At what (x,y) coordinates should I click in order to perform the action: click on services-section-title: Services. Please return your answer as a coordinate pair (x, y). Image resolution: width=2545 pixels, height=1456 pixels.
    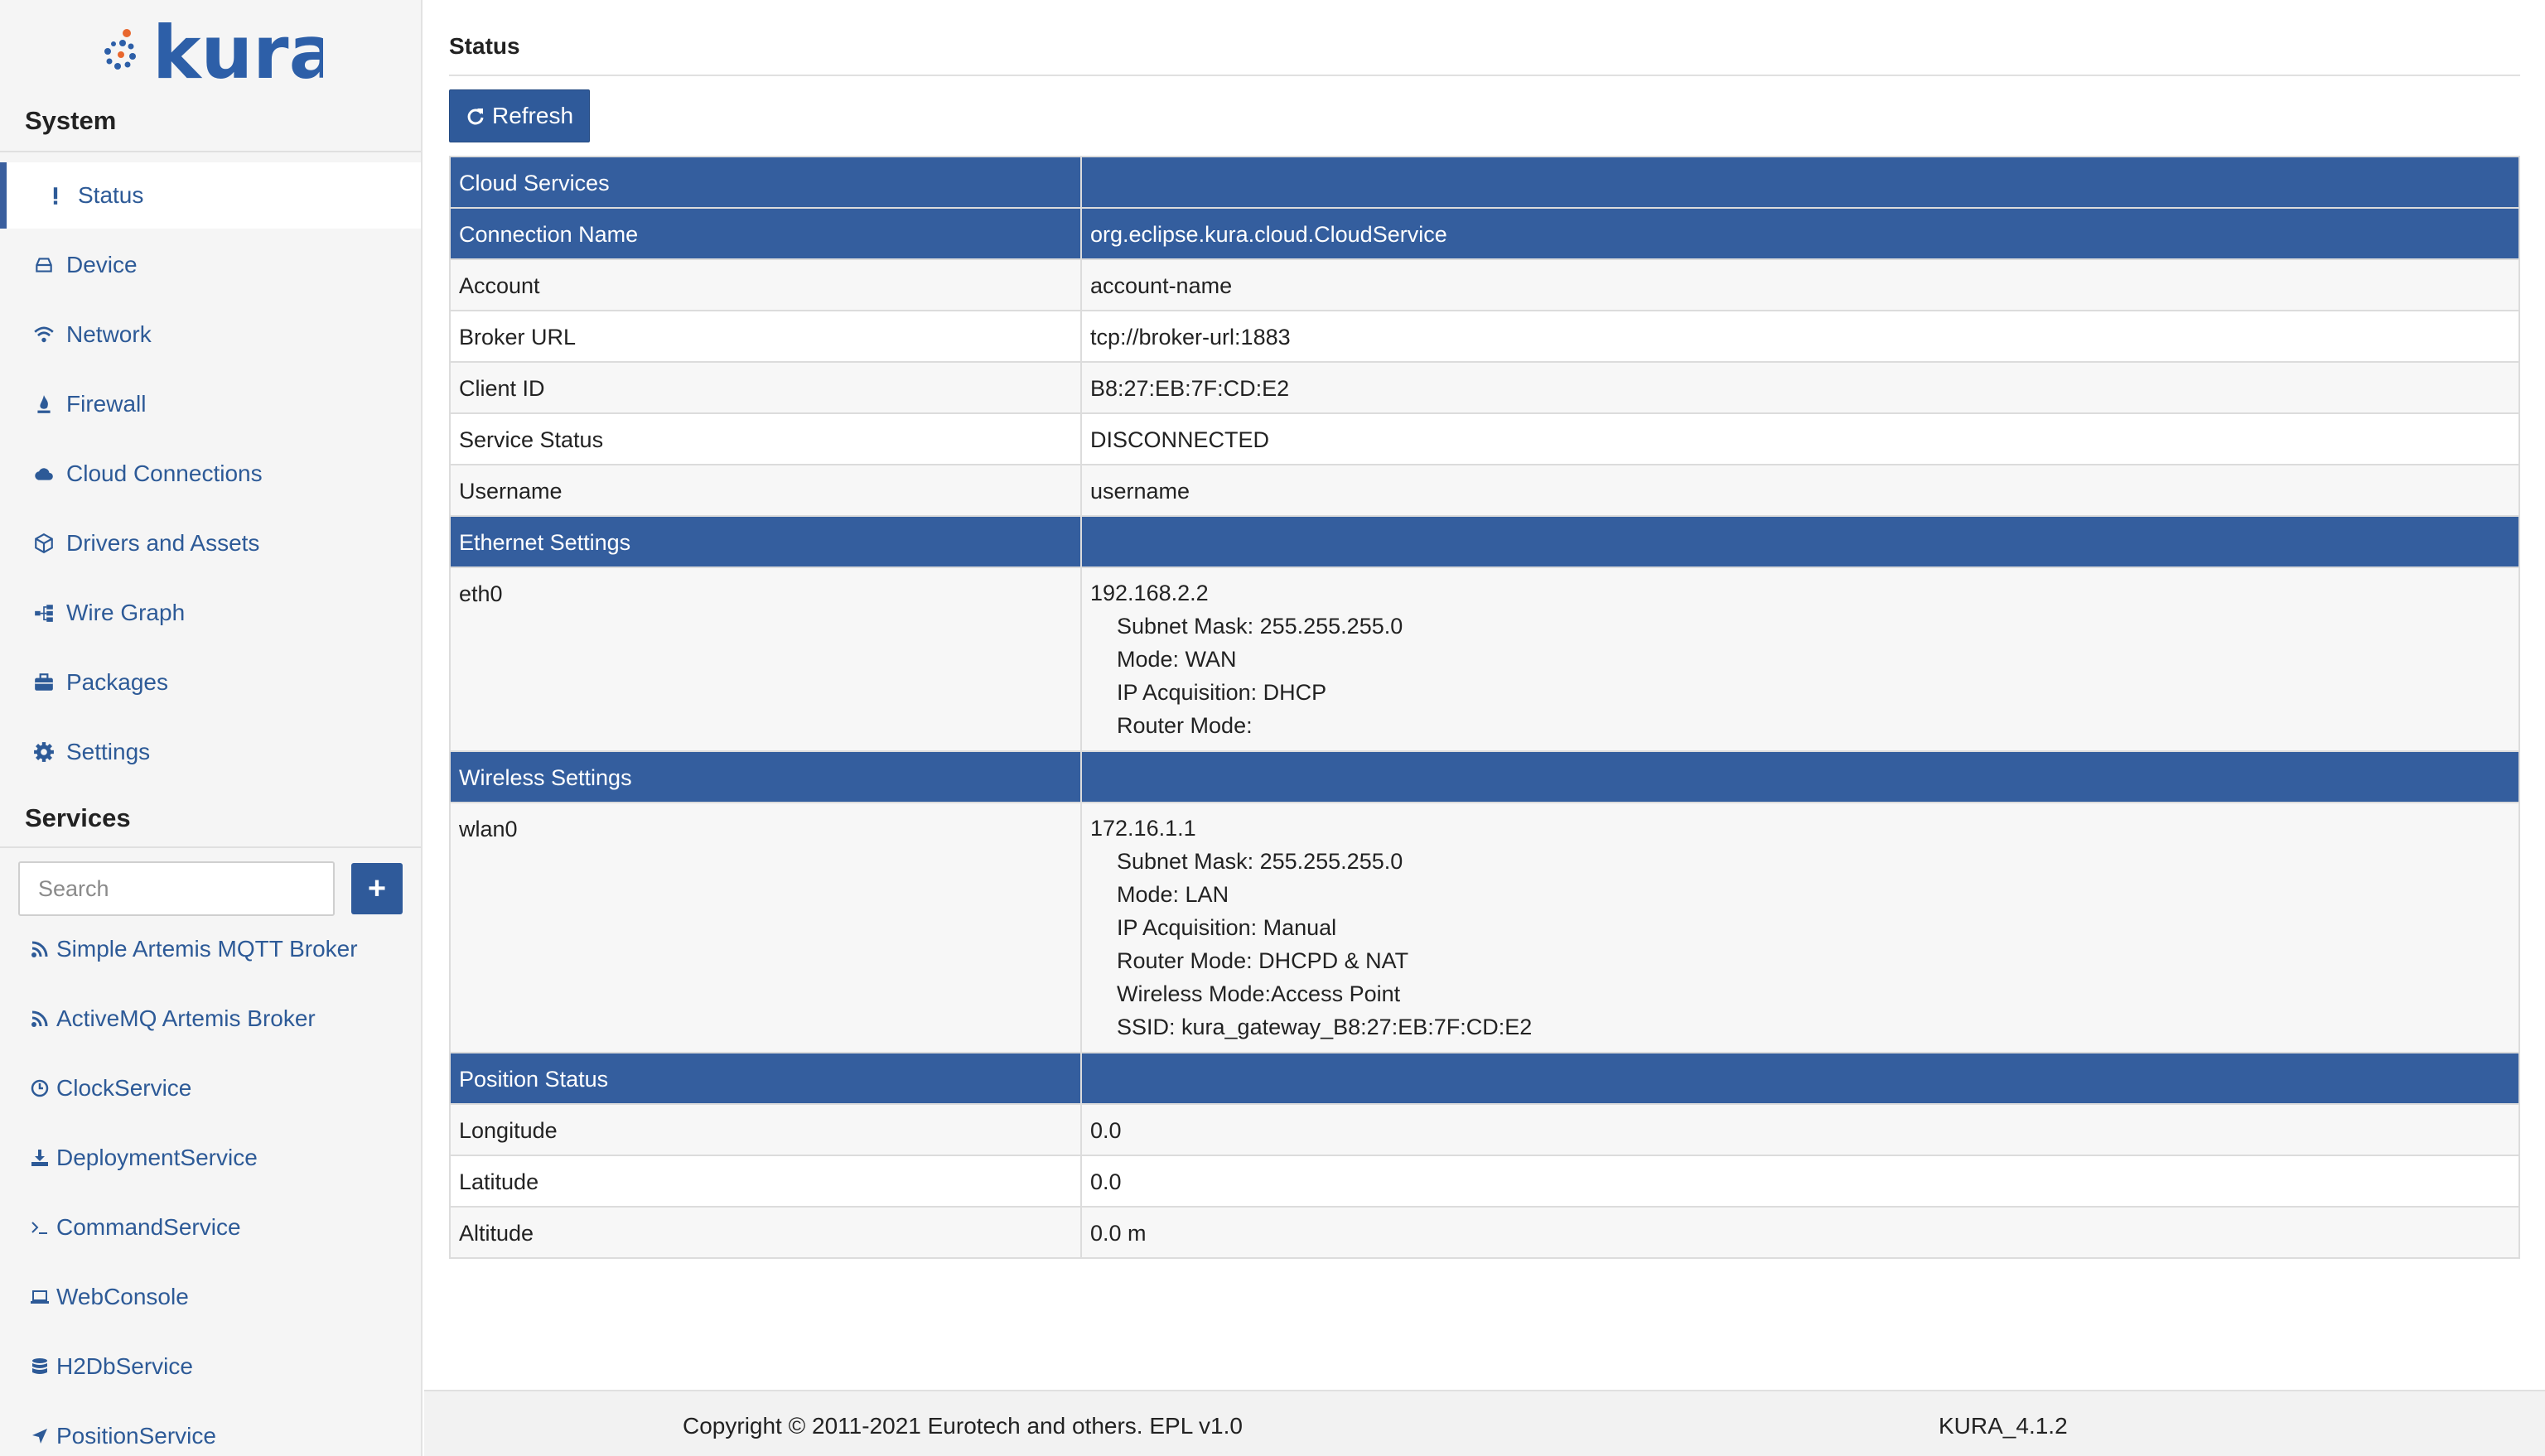
    Looking at the image, I should click on (78, 817).